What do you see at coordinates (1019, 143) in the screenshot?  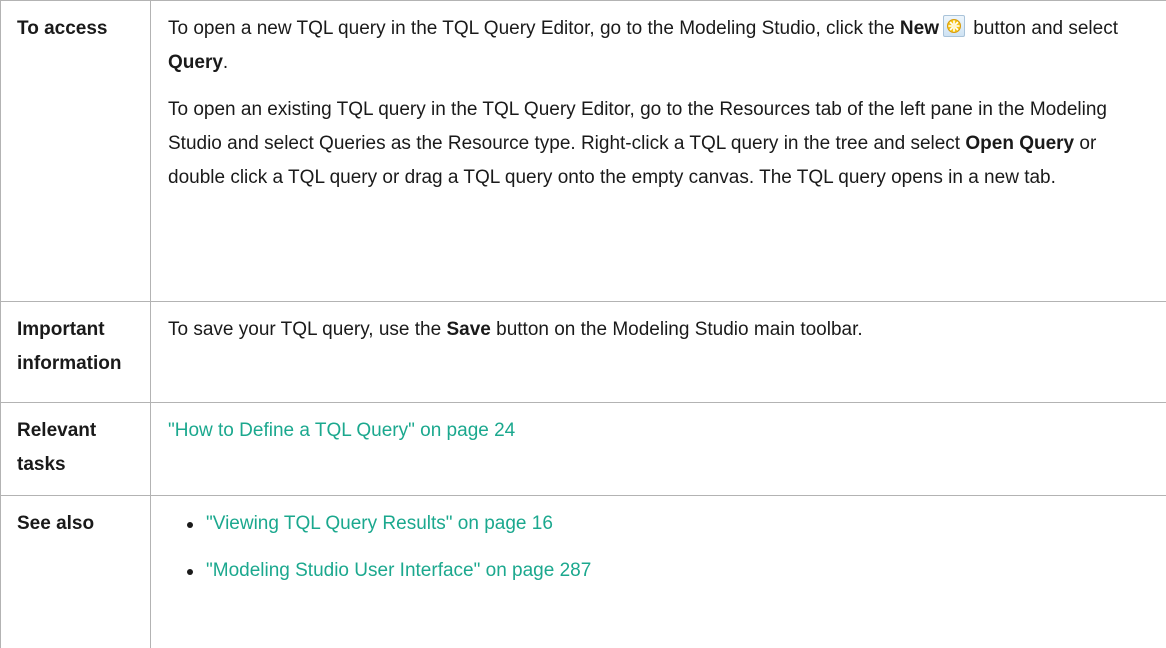 I see `open-query-label: Open Query` at bounding box center [1019, 143].